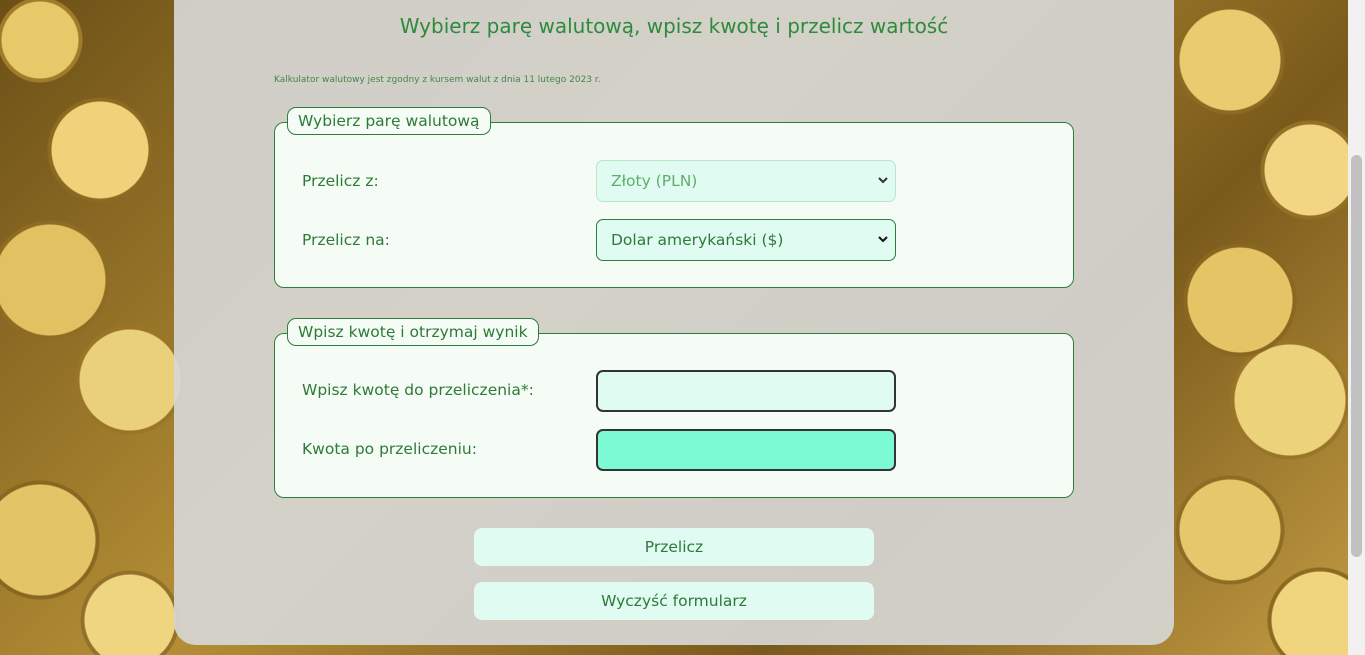 This screenshot has height=655, width=1365. What do you see at coordinates (1356, 356) in the screenshot?
I see `scrollbar-thumb` at bounding box center [1356, 356].